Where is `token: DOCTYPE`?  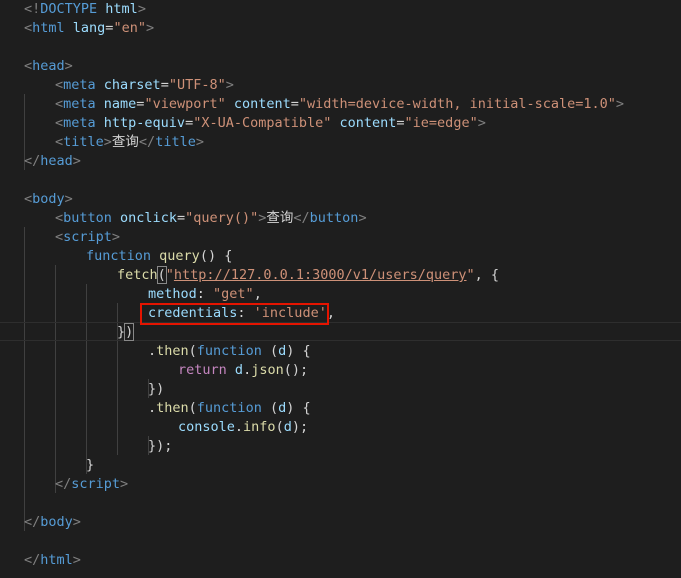
token: DOCTYPE is located at coordinates (69, 9).